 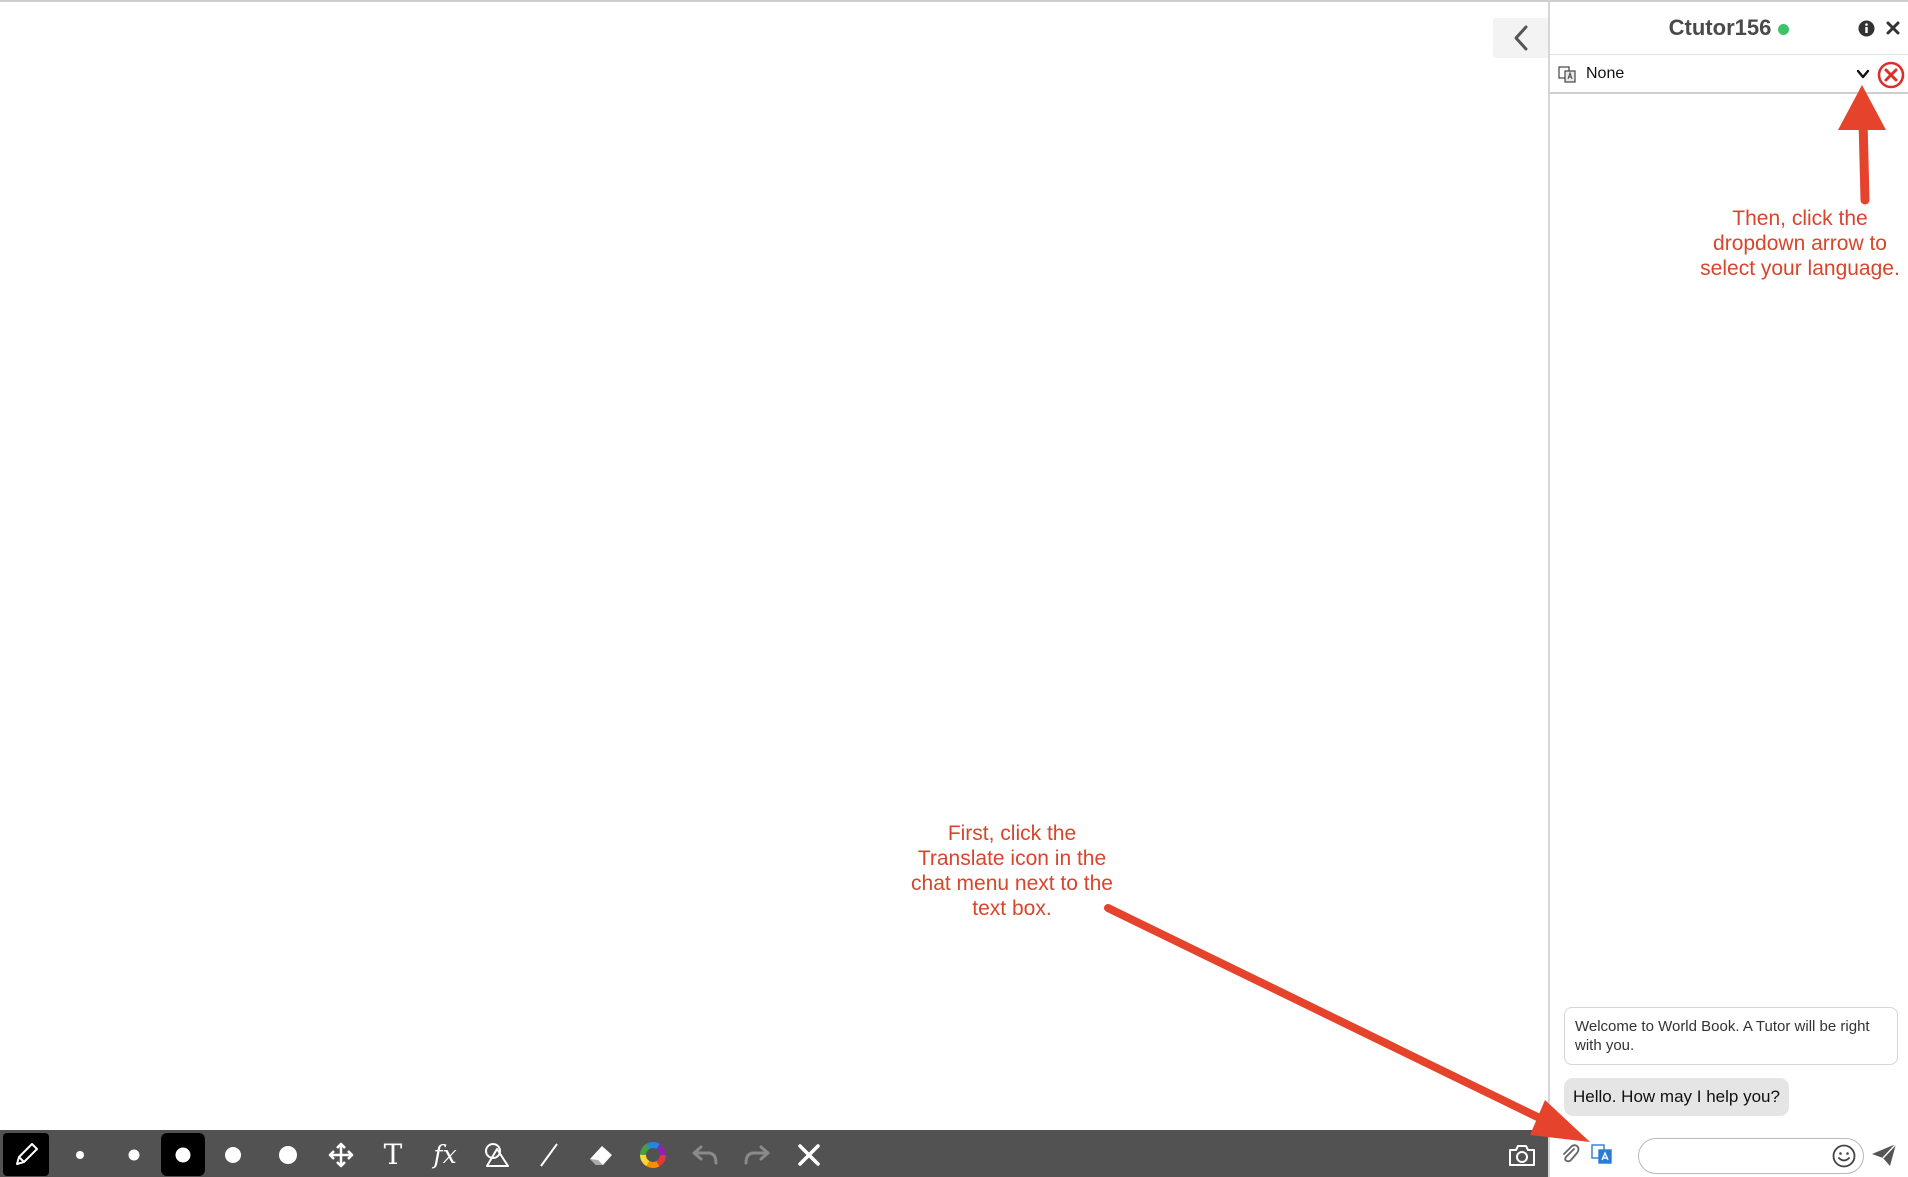 I want to click on clear-button, so click(x=809, y=1153).